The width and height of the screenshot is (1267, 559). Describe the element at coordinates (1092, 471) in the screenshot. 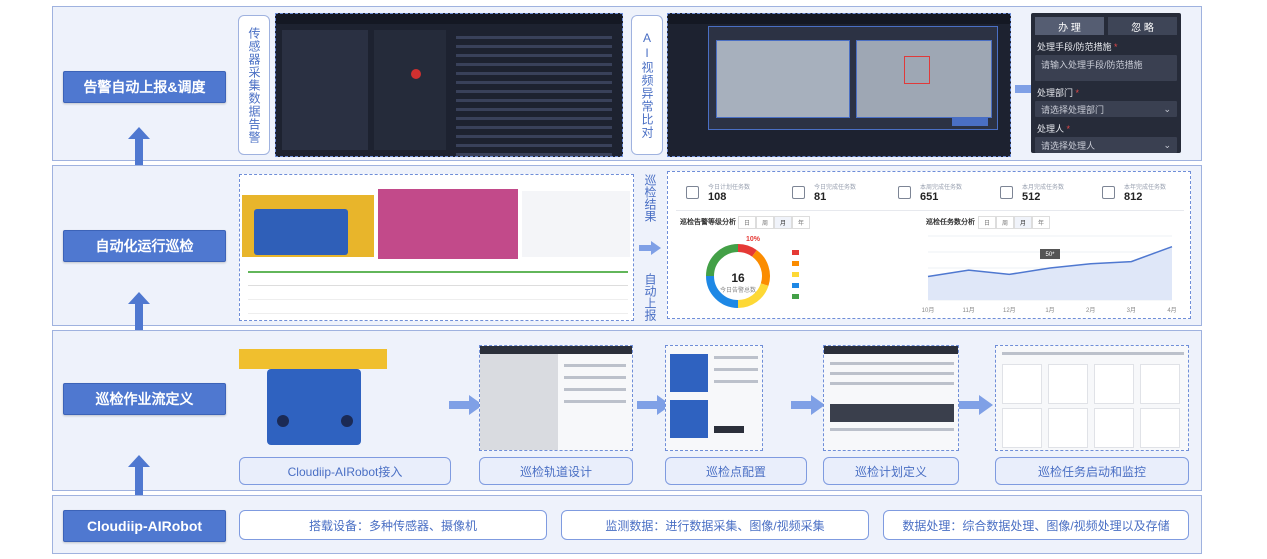

I see `step-caption: 巡检任务启动和监控` at that location.